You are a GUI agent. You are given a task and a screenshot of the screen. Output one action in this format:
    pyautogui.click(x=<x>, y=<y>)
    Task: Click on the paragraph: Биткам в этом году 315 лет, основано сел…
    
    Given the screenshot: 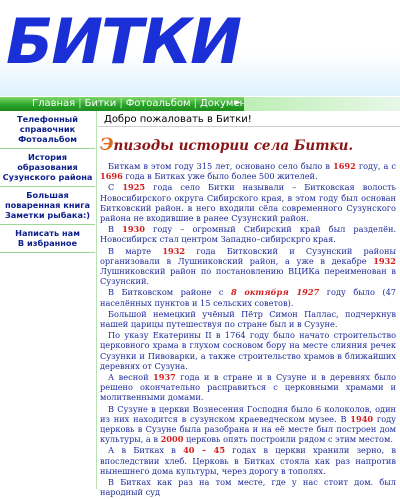 What is the action you would take?
    pyautogui.click(x=248, y=171)
    